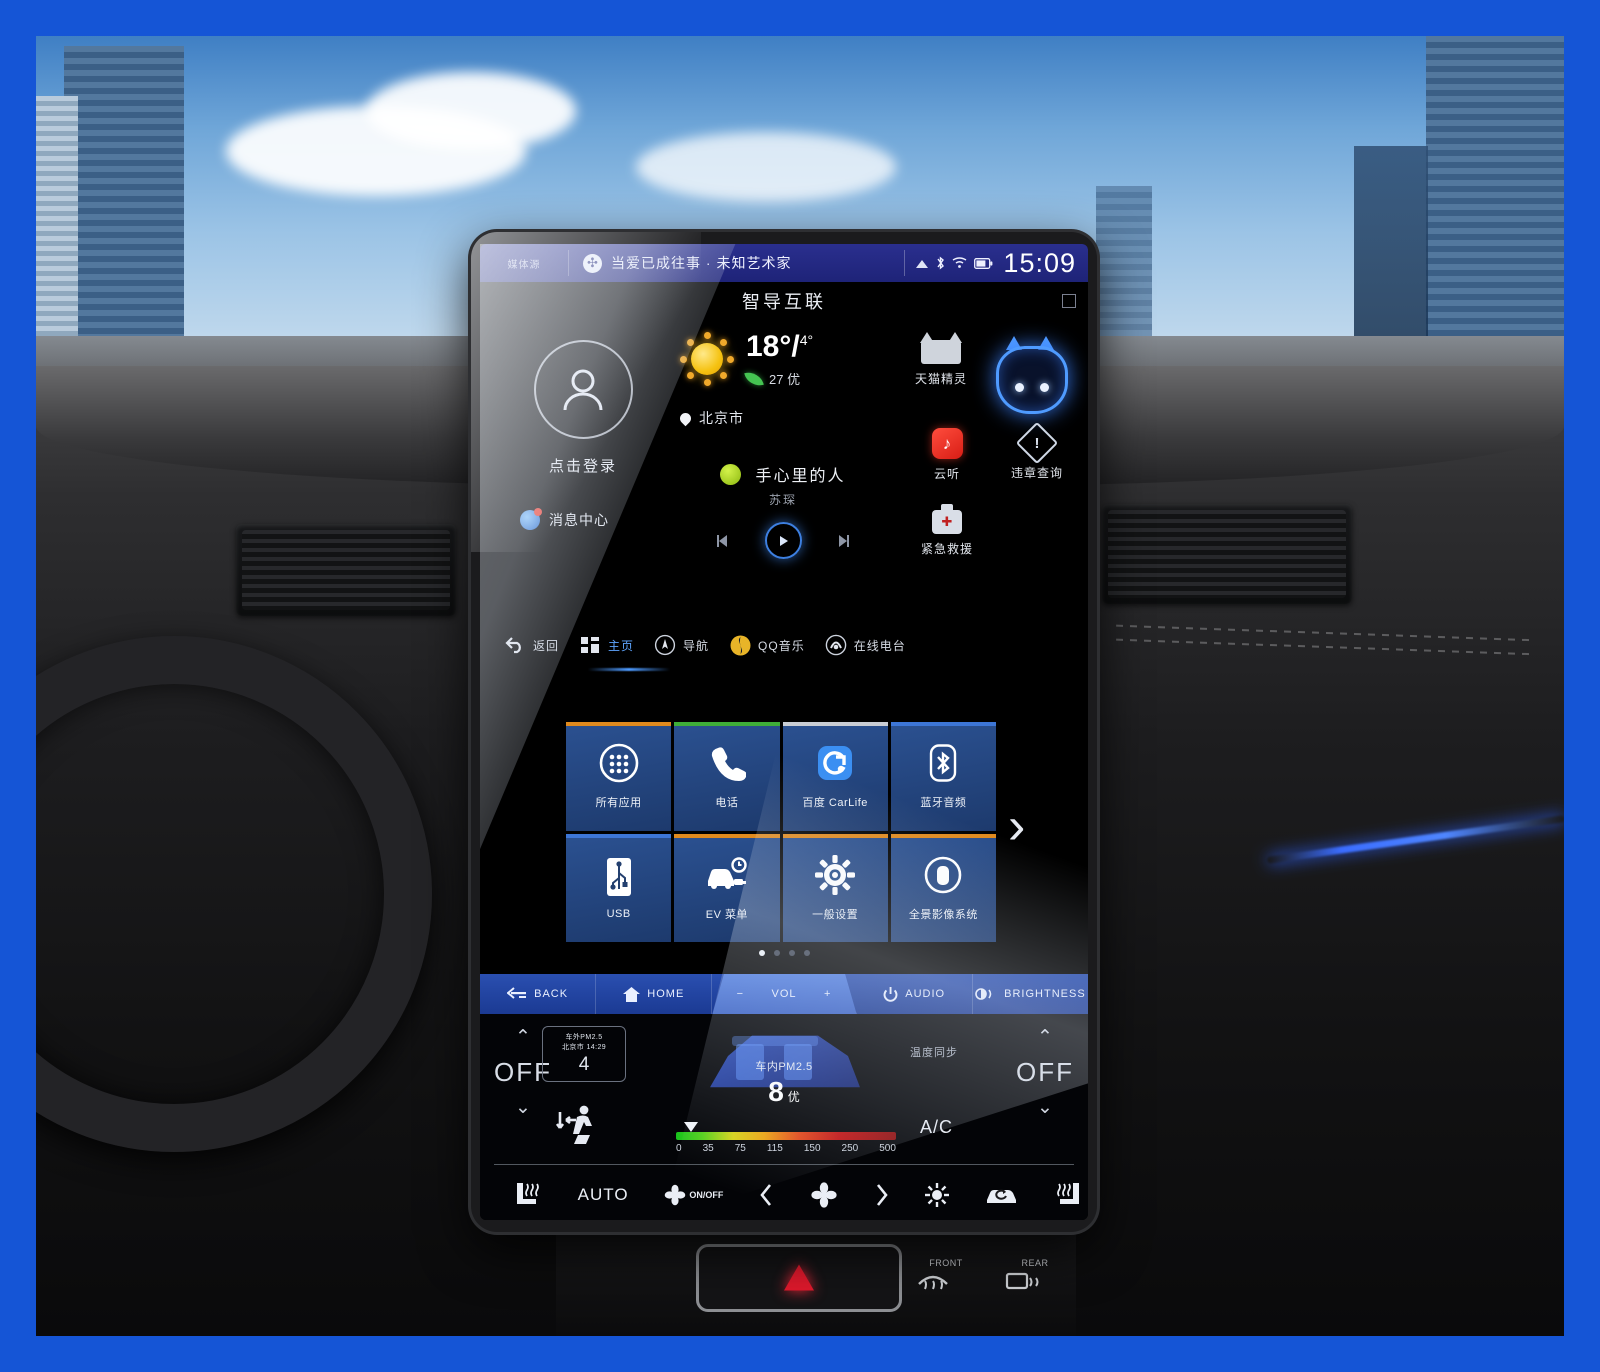 The height and width of the screenshot is (1372, 1600). I want to click on key-brightness: BRIGHTNESS, so click(1030, 994).